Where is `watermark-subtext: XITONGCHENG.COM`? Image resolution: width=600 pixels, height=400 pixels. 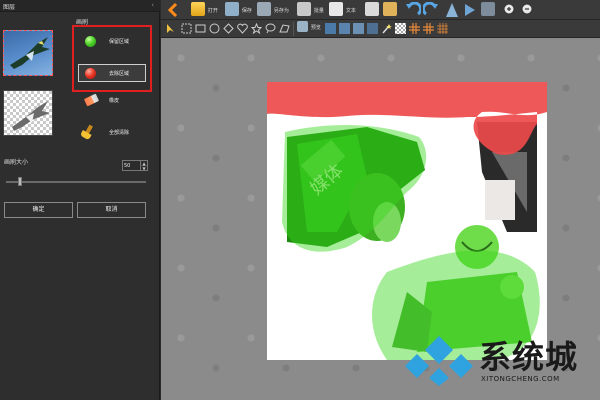 watermark-subtext: XITONGCHENG.COM is located at coordinates (520, 379).